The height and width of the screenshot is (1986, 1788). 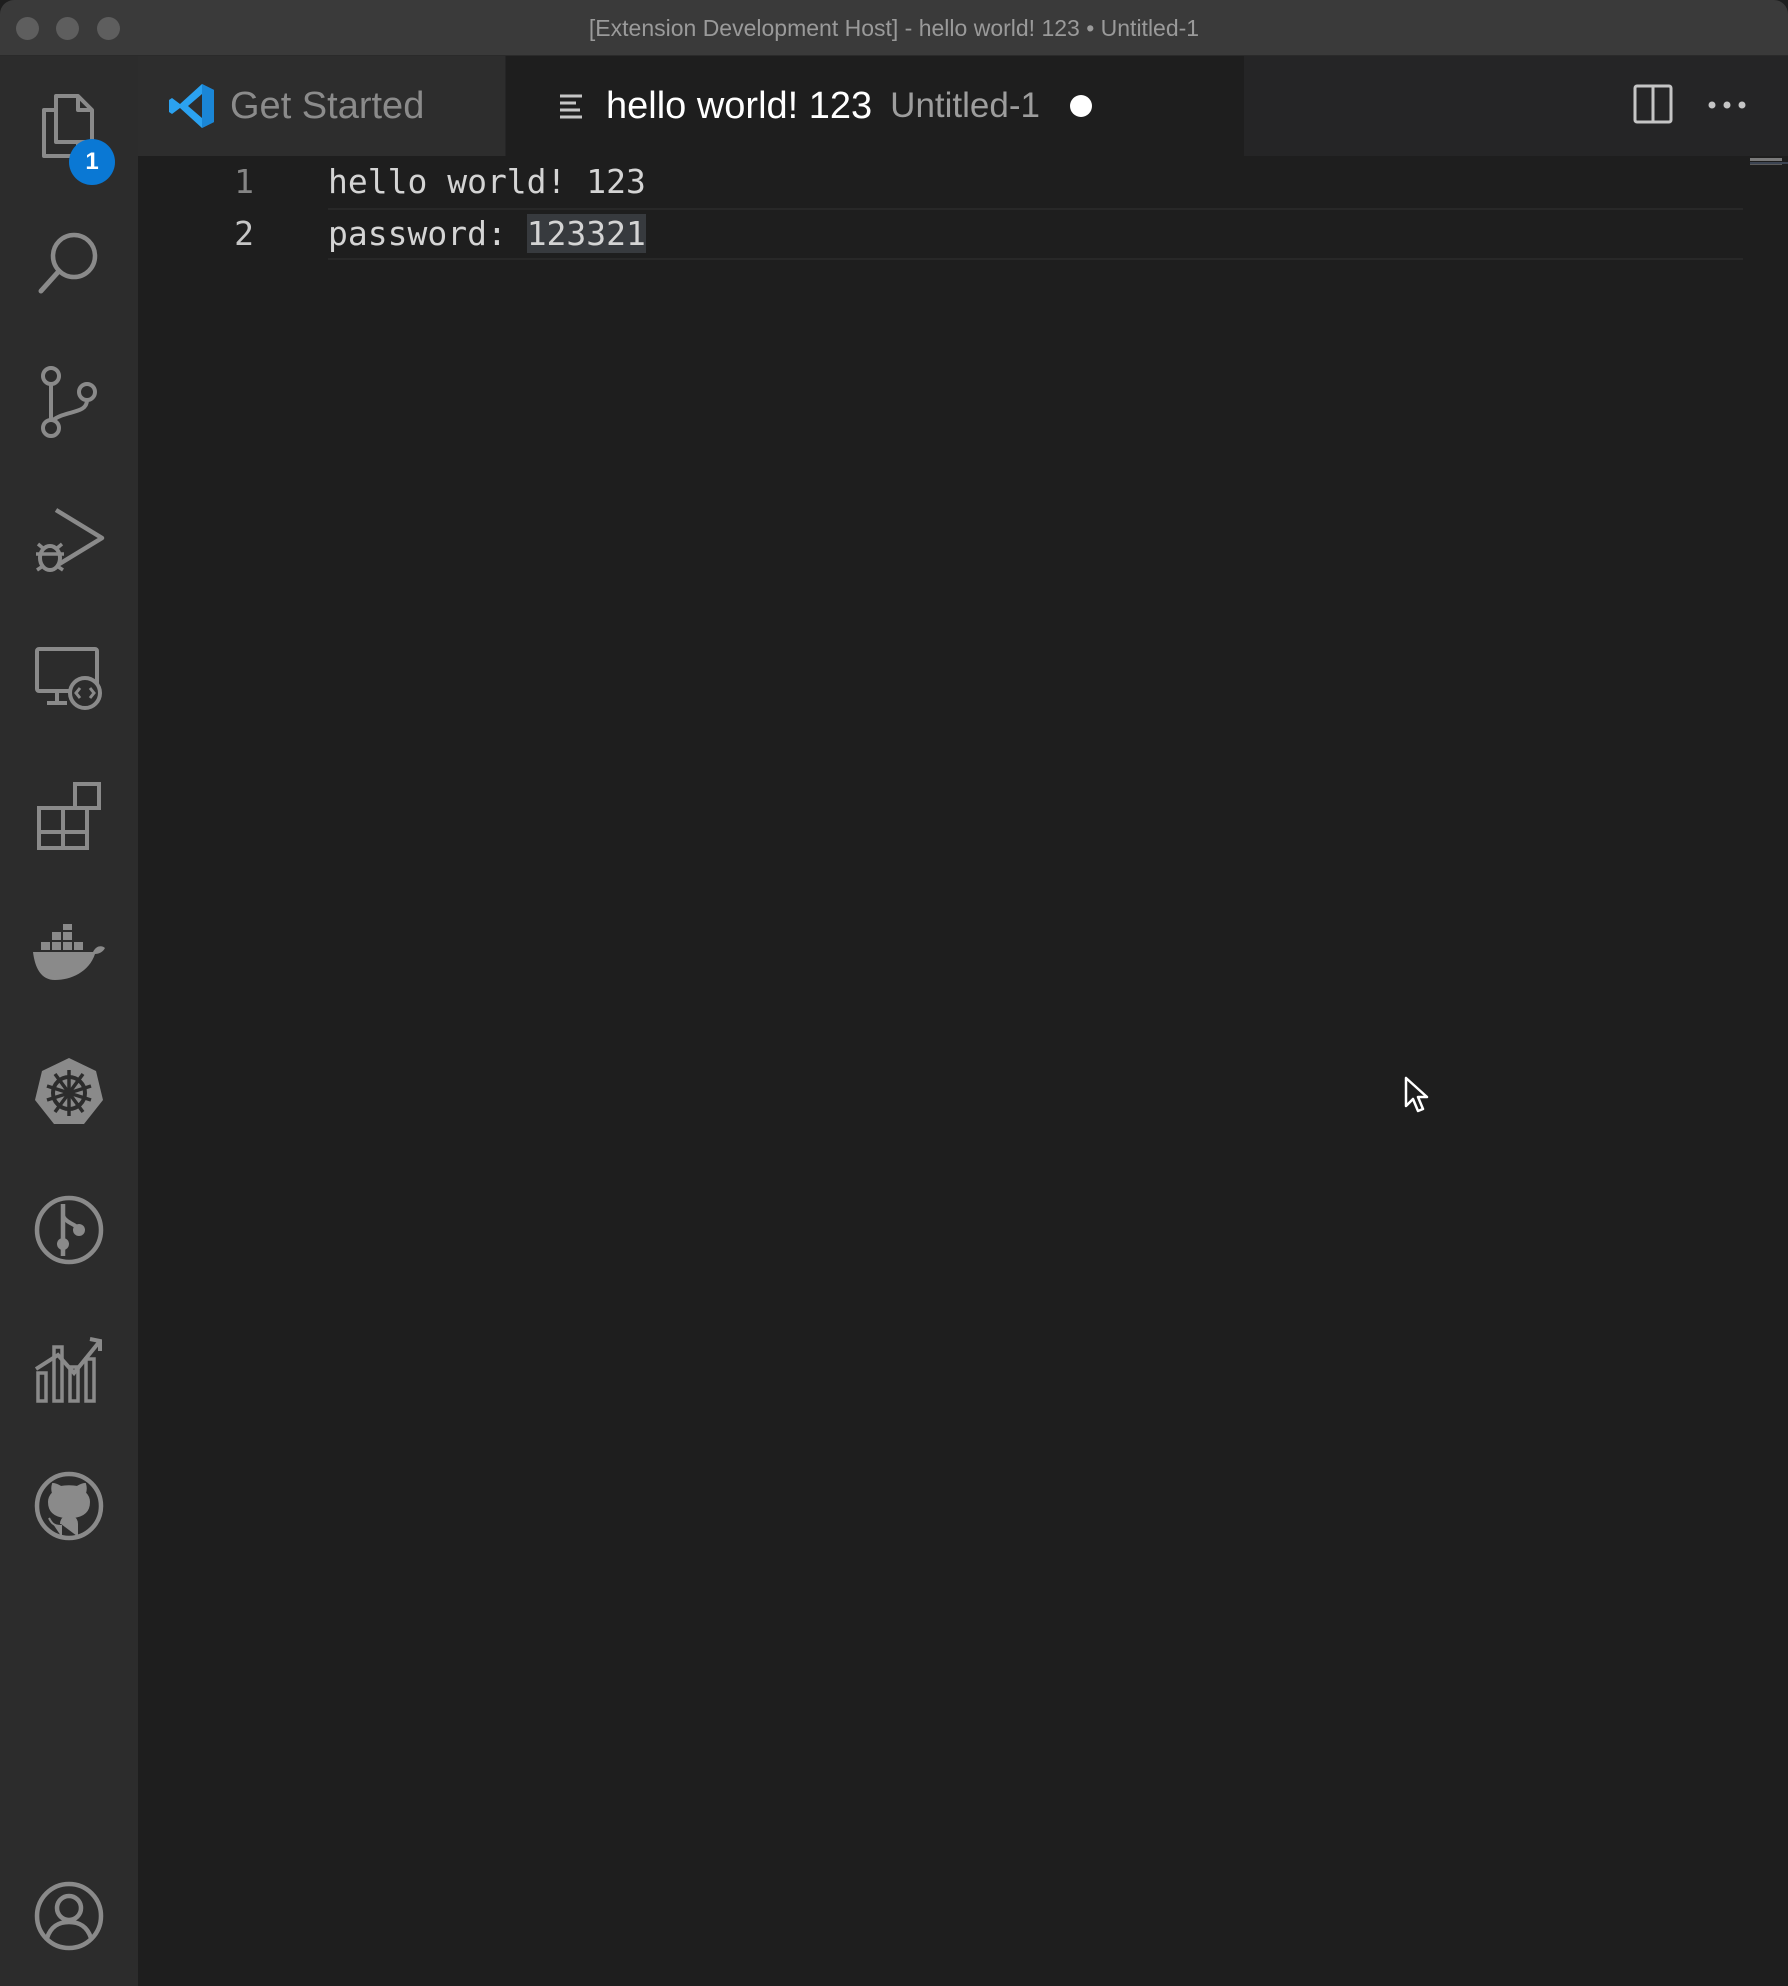 I want to click on extensions-icon, so click(x=69, y=816).